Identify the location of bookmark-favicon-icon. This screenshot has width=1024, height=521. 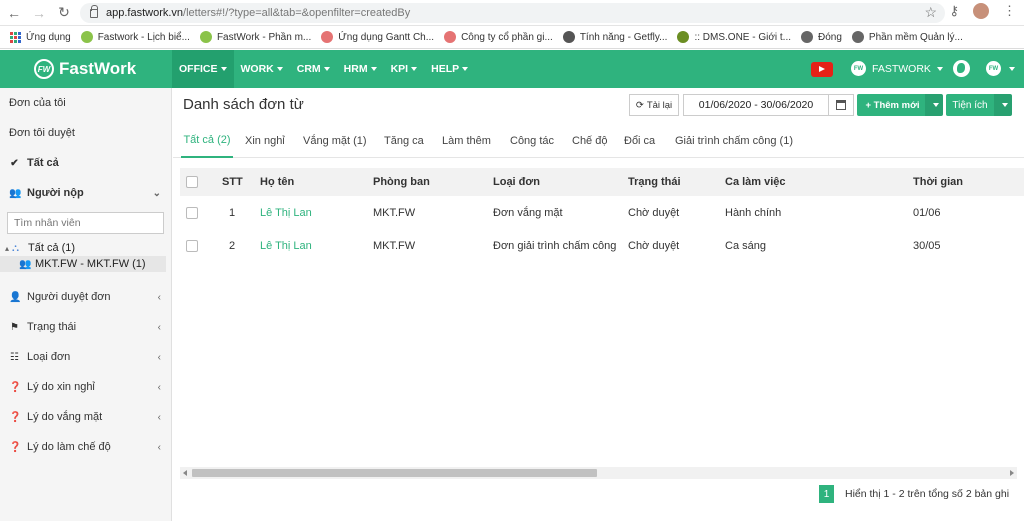
(450, 37).